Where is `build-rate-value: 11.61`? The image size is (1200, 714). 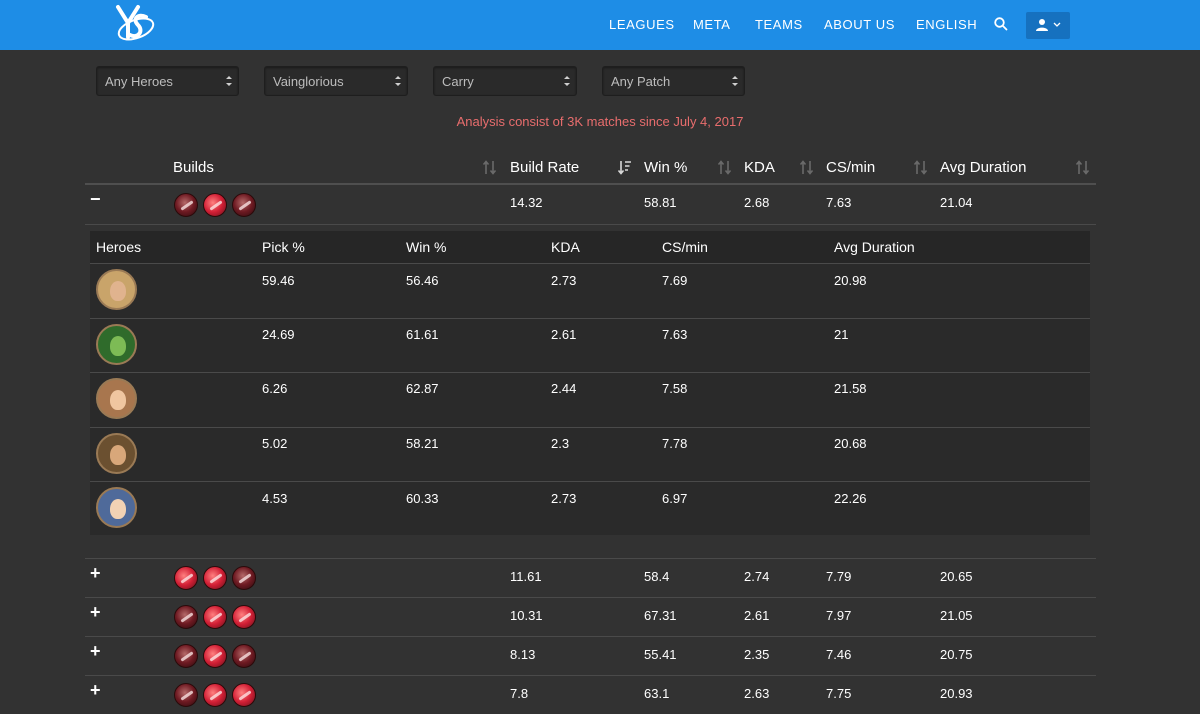 build-rate-value: 11.61 is located at coordinates (526, 576).